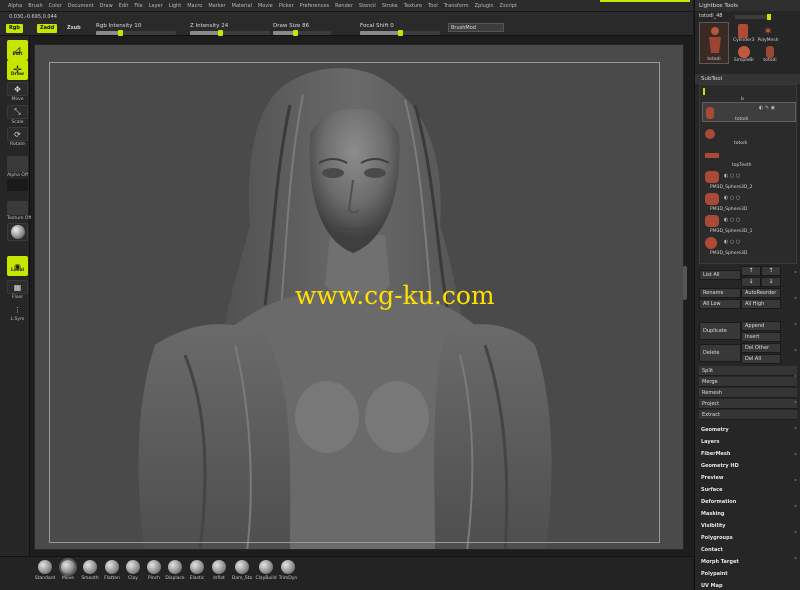  Describe the element at coordinates (720, 293) in the screenshot. I see `rename-button: Rename` at that location.